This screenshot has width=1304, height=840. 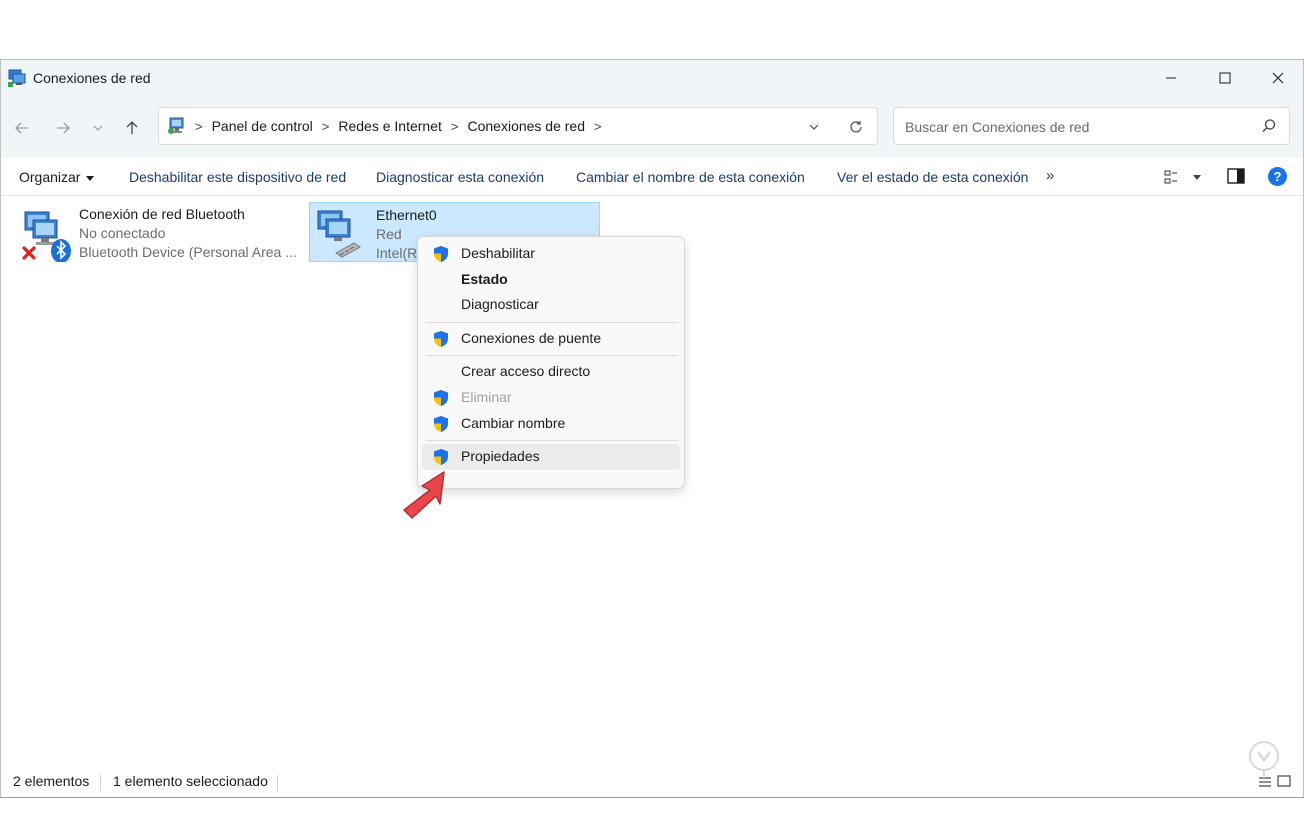 I want to click on menu-item-label: Deshabilitar, so click(x=498, y=253).